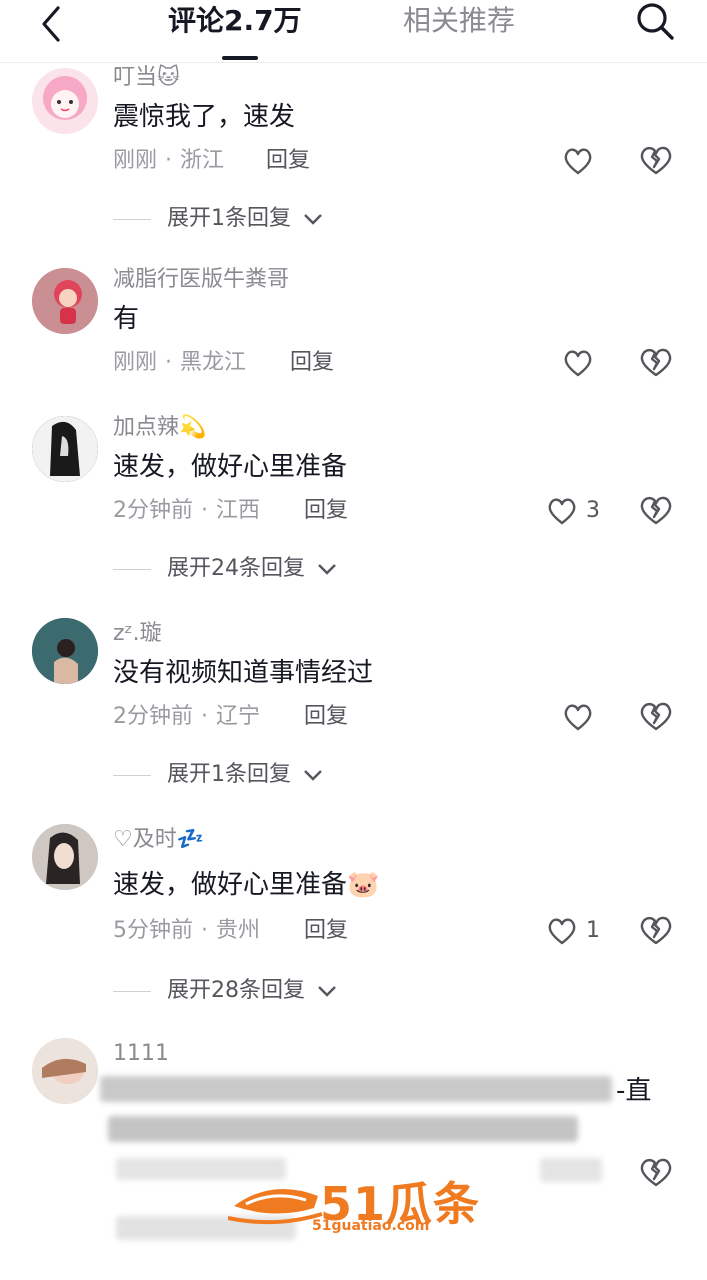 Image resolution: width=707 pixels, height=1280 pixels. Describe the element at coordinates (137, 634) in the screenshot. I see `comment-username: zᶻ.璇` at that location.